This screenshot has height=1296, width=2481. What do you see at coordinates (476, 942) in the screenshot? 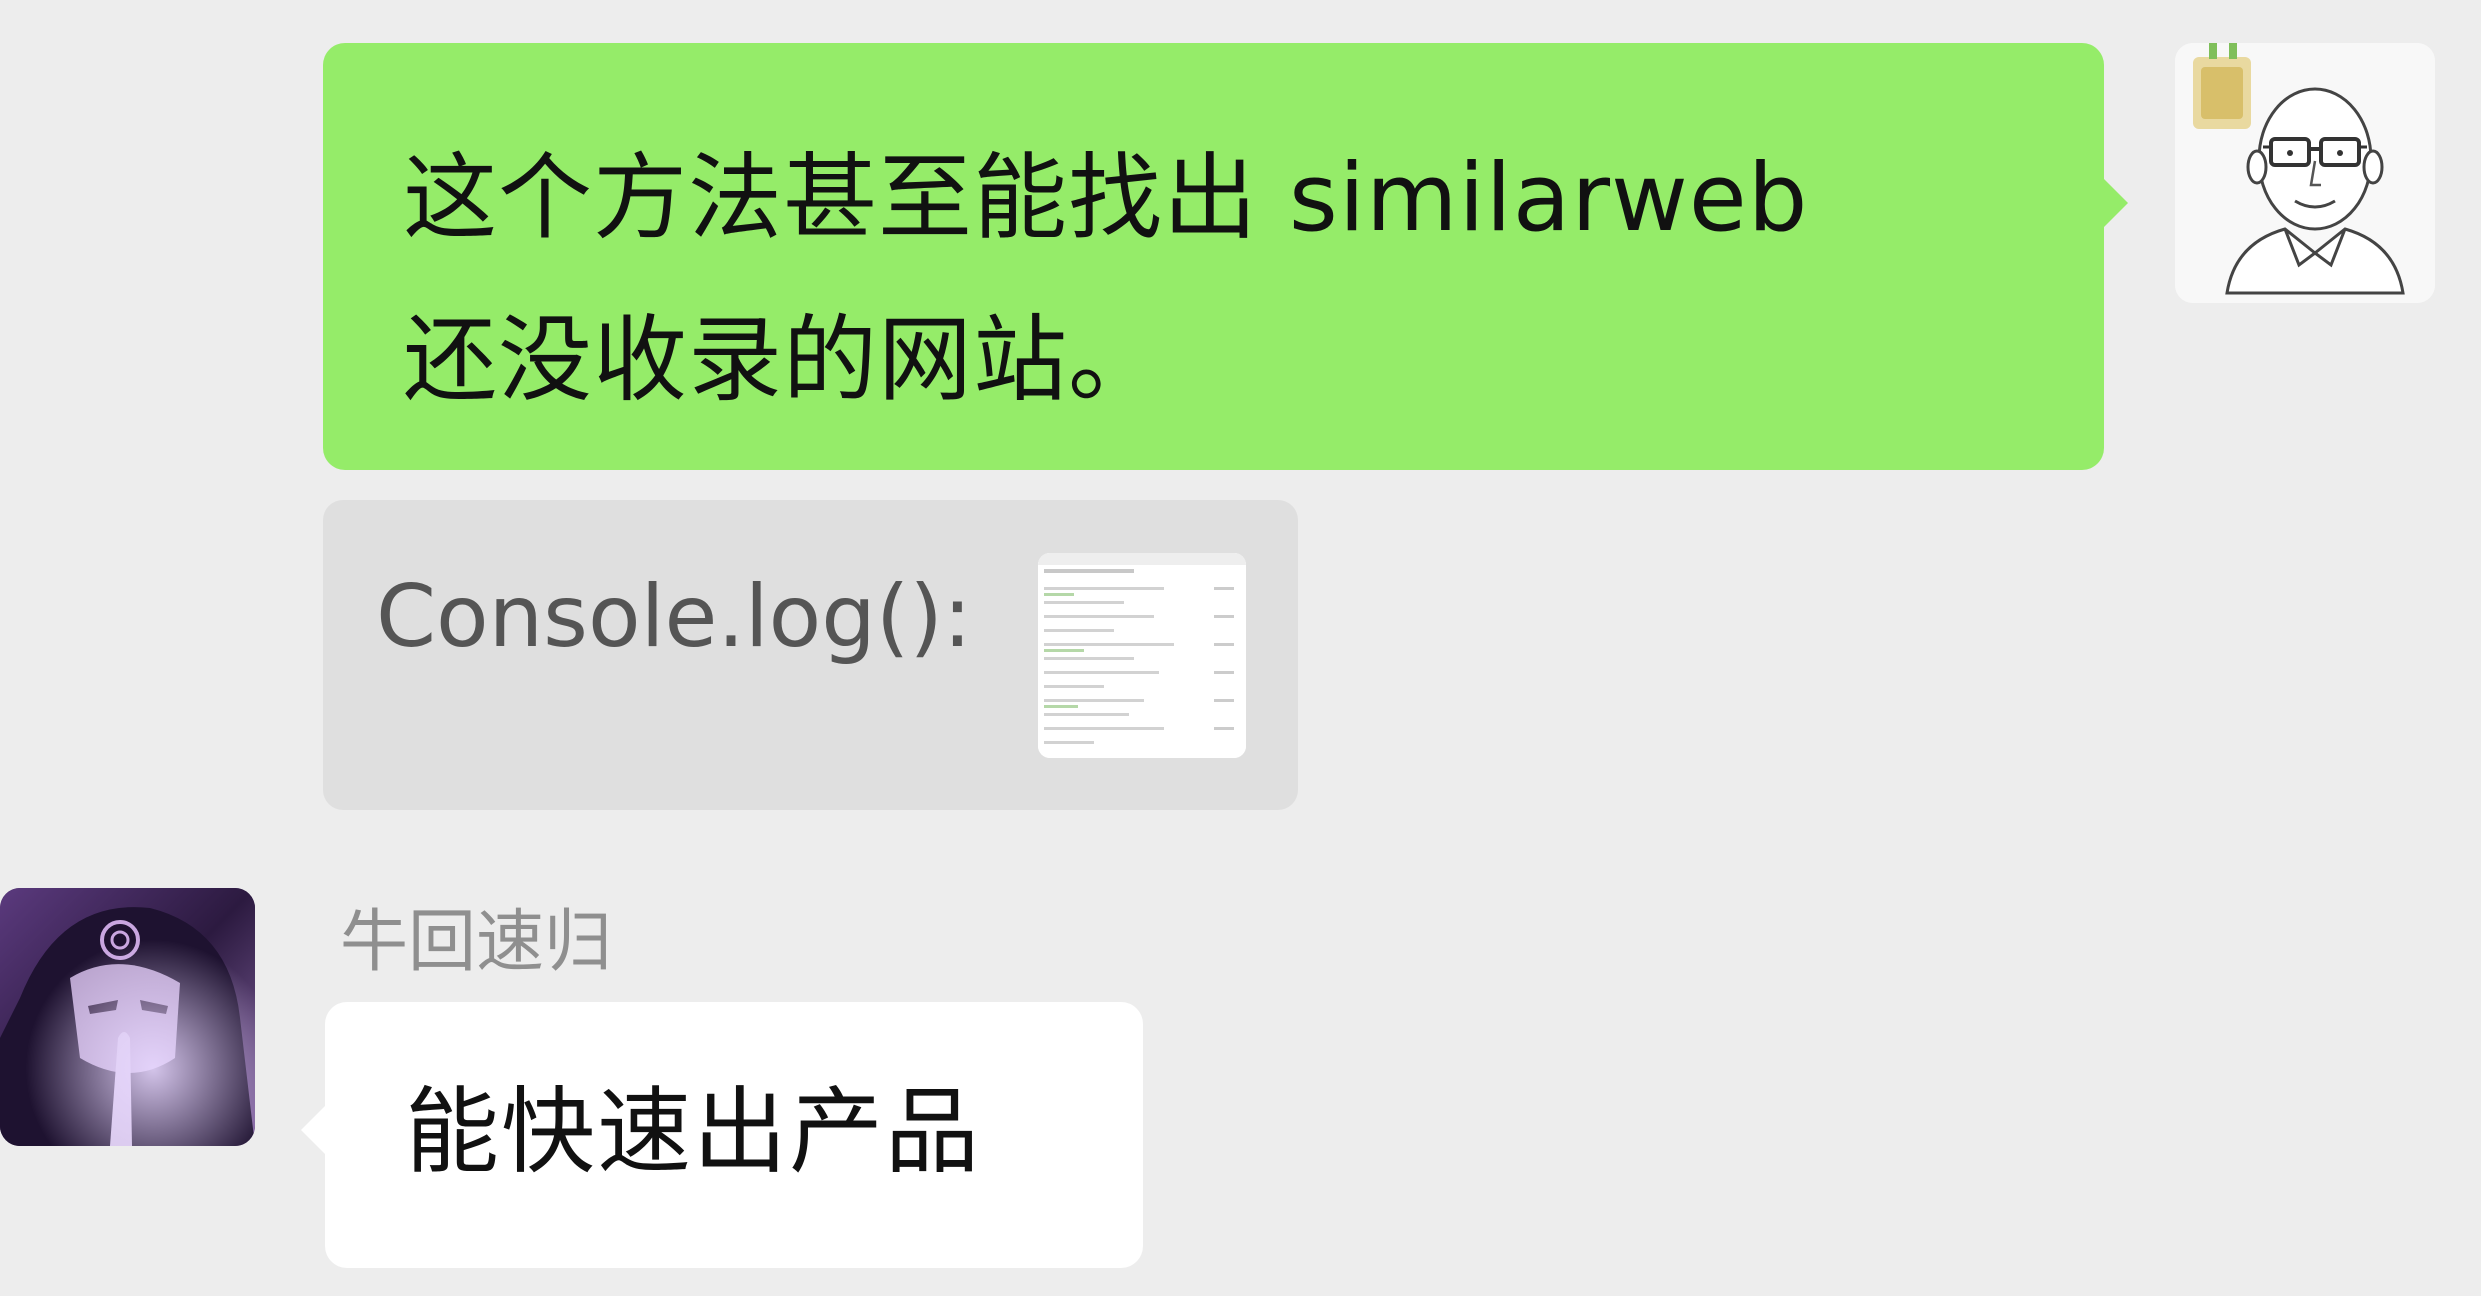
I see `sender-name: 牛回速归` at bounding box center [476, 942].